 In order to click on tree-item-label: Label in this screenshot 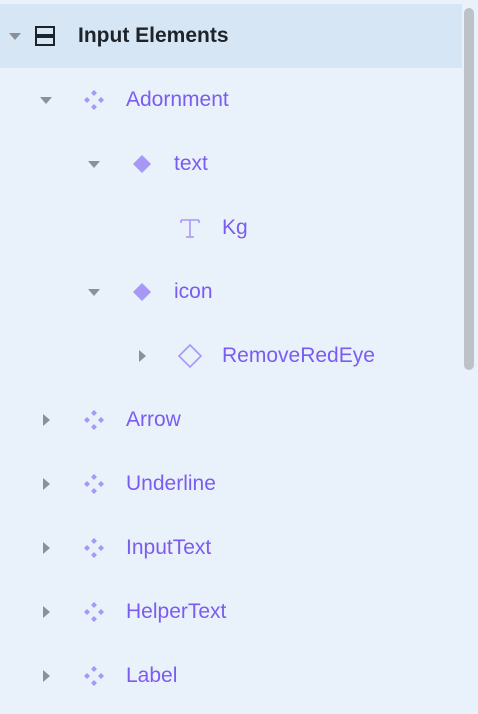, I will do `click(152, 675)`.